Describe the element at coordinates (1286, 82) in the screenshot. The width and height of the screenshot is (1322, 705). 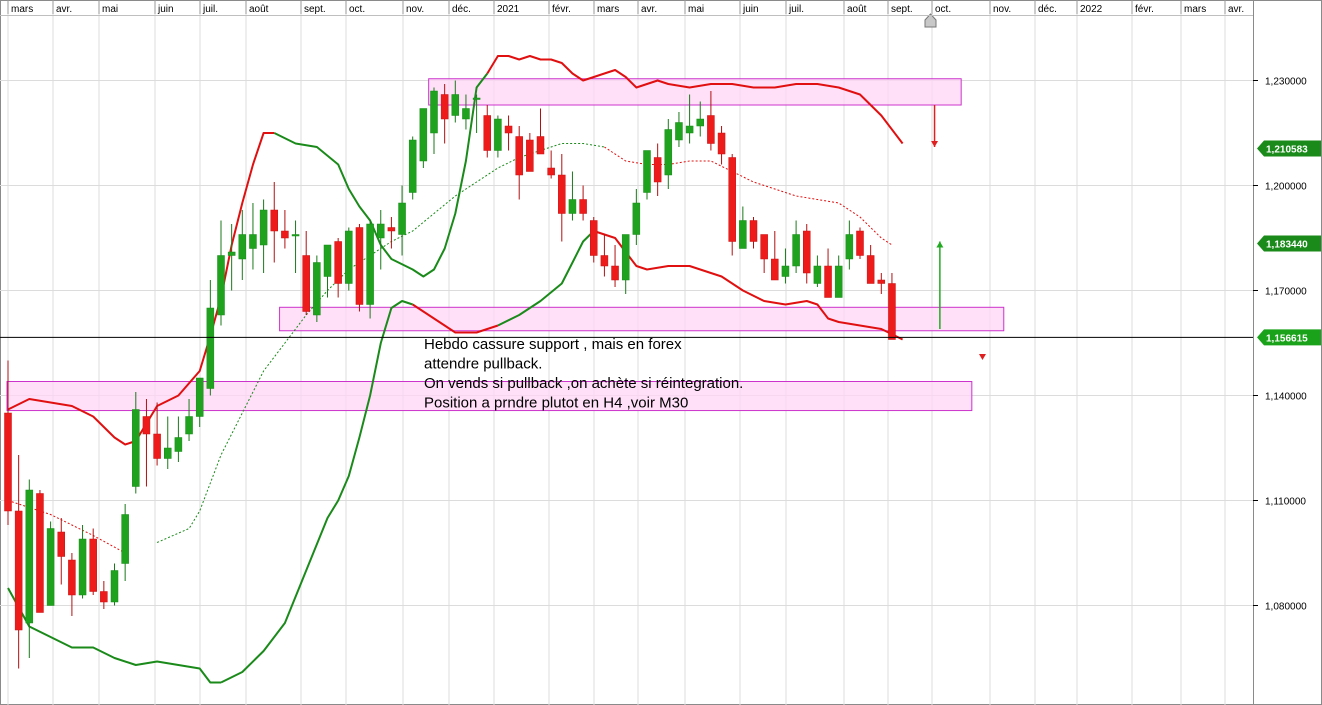
I see `y-tick-label: 1,230000` at that location.